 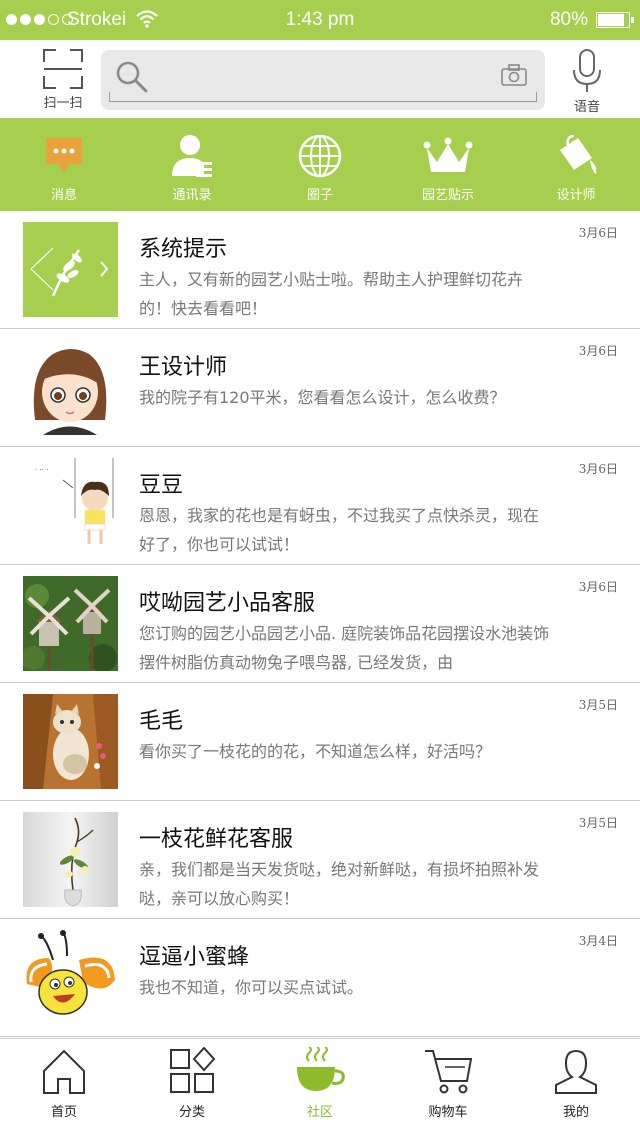 I want to click on message-preview: 亲，我们都是当天发货哒，绝对新鲜哒，有损坏拍照补发哒，亲可以放心购买！, so click(x=339, y=884).